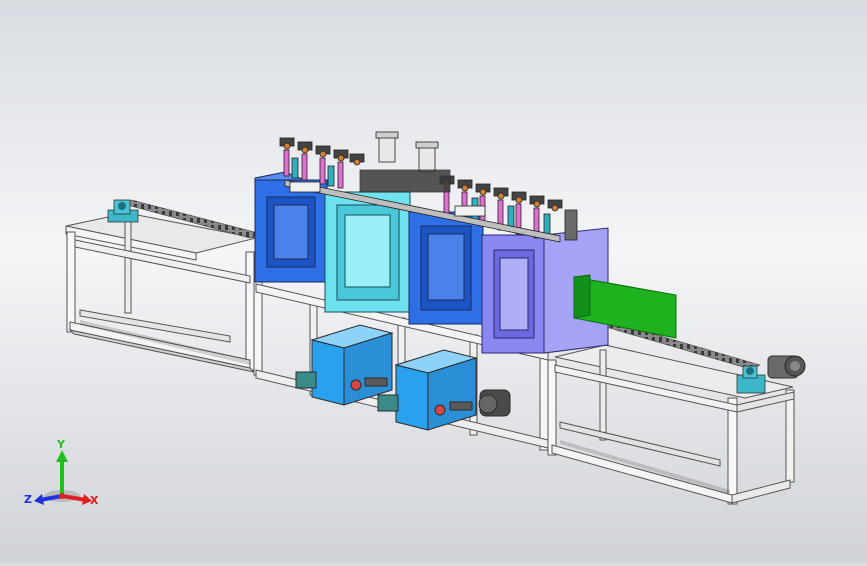 This screenshot has width=867, height=566. Describe the element at coordinates (28, 499) in the screenshot. I see `z-axis-label: Z` at that location.